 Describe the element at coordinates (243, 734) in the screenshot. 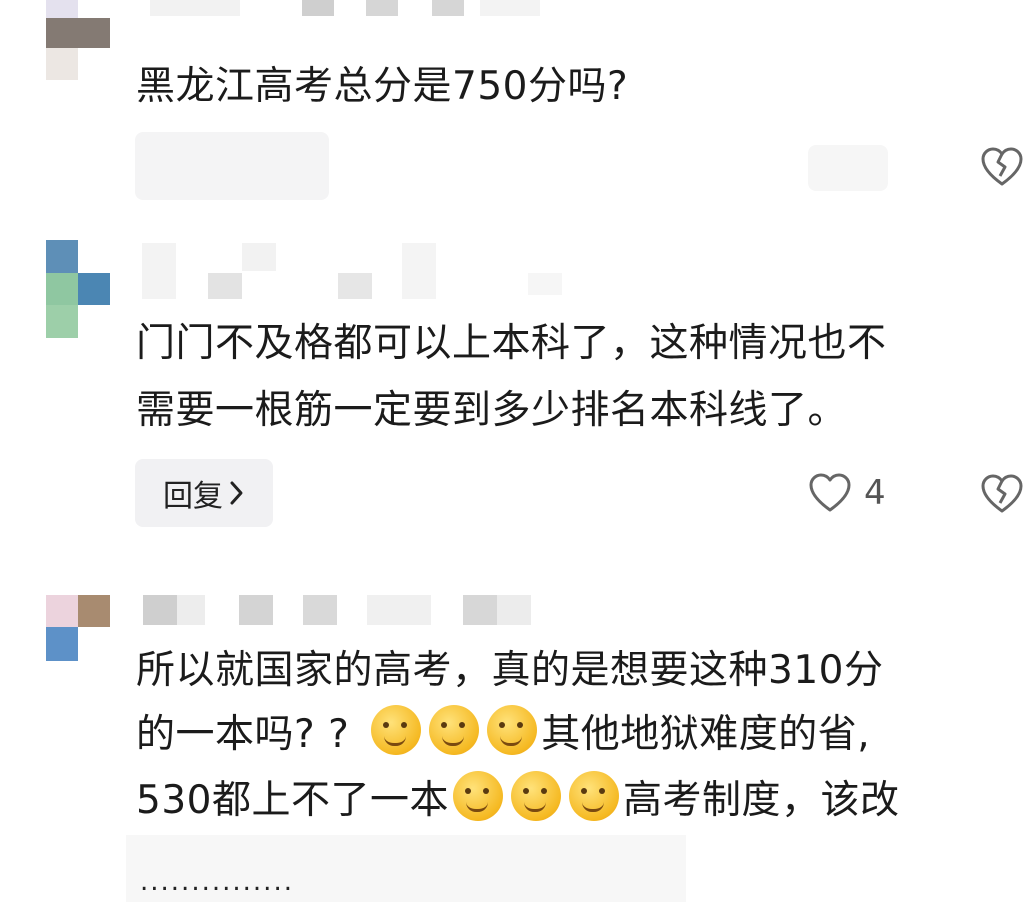

I see `text-segment: 的一本吗? ?` at that location.